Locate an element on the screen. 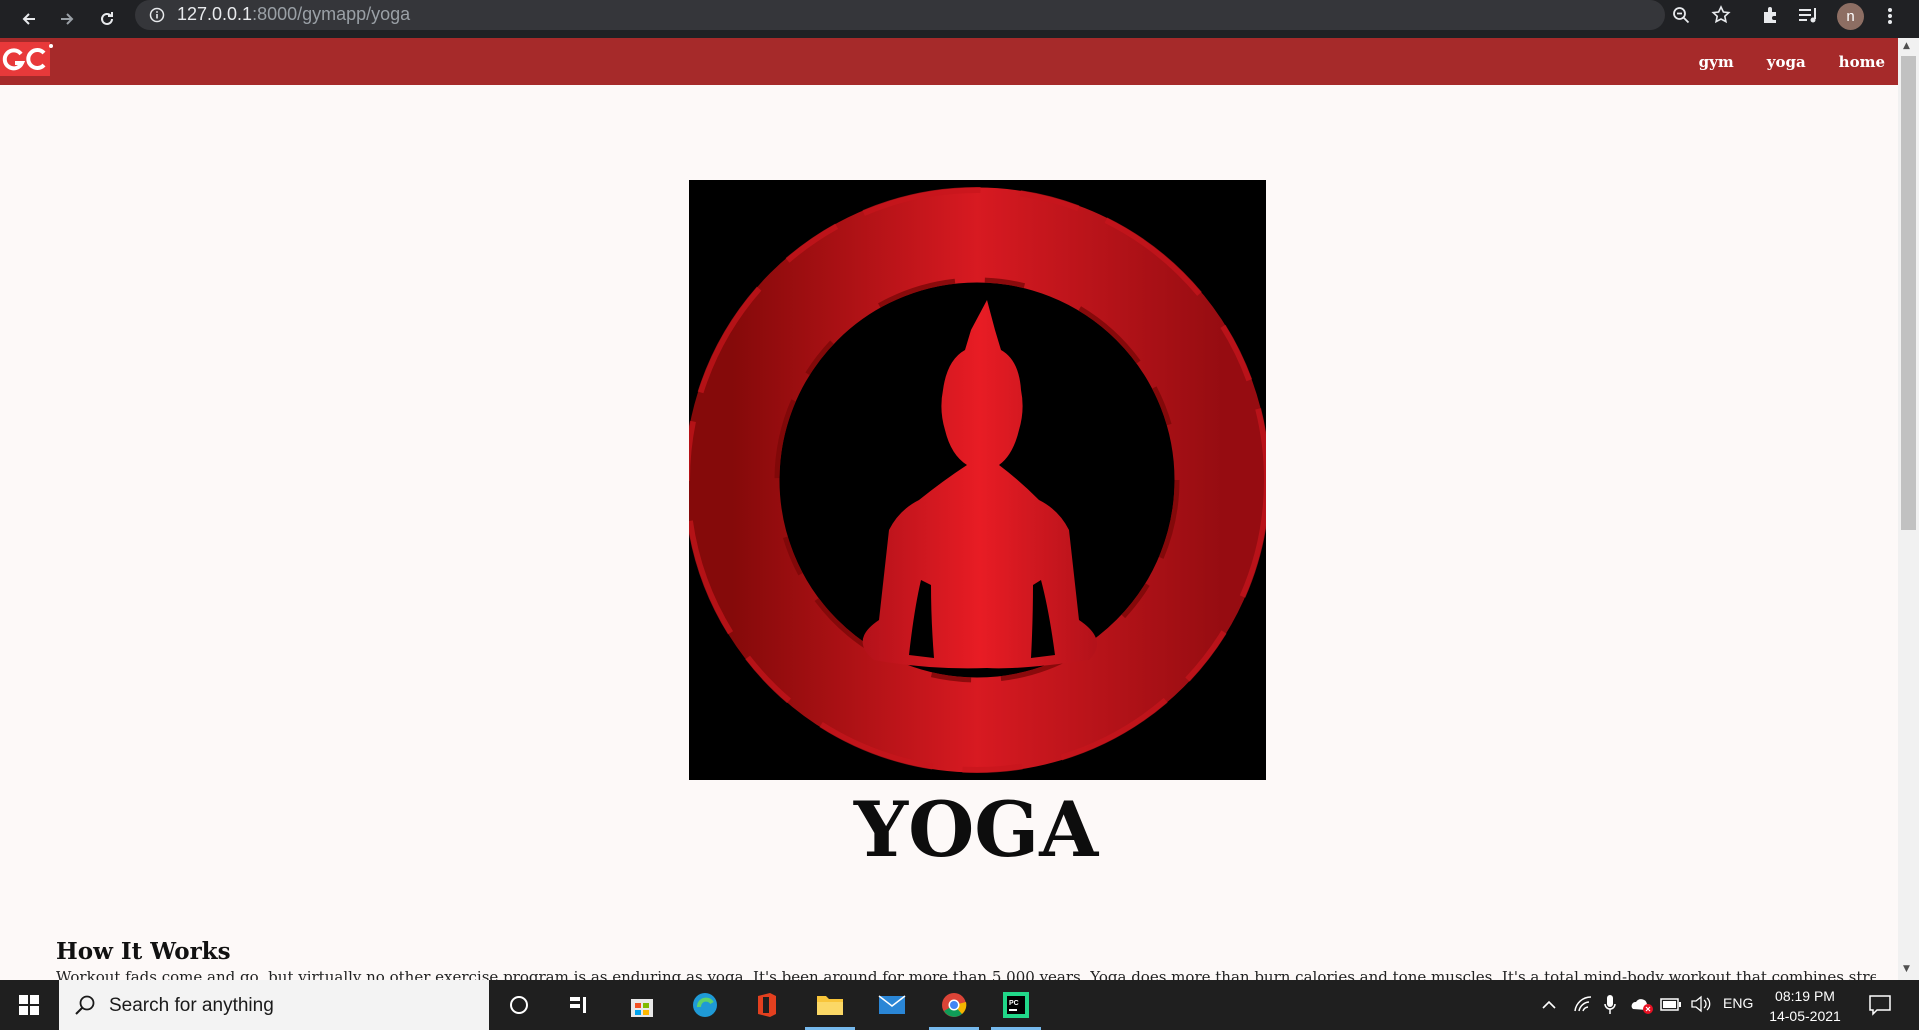  folder-icon is located at coordinates (830, 1005).